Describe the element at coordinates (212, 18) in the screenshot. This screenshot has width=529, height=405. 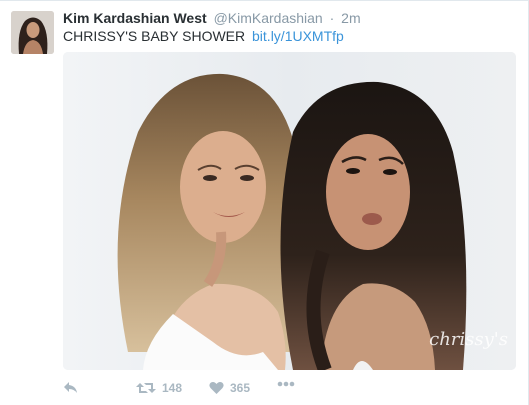
I see `tweet-header: Kim Kardashian West @KimKardashian · 2m` at that location.